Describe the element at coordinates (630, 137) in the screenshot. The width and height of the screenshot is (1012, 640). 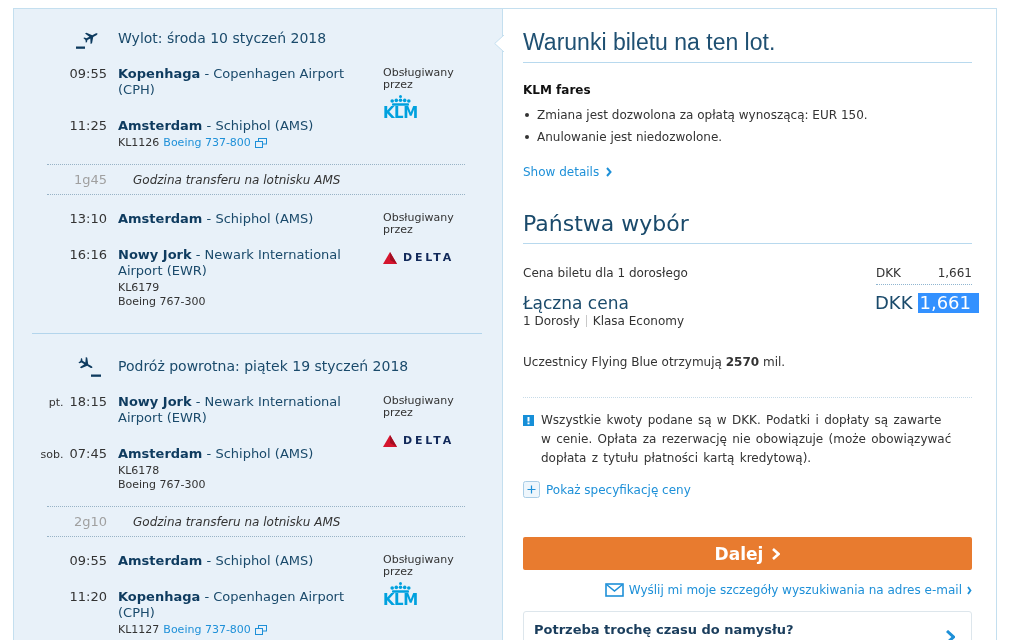
I see `fare-rule: Anulowanie jest niedozwolone.` at that location.